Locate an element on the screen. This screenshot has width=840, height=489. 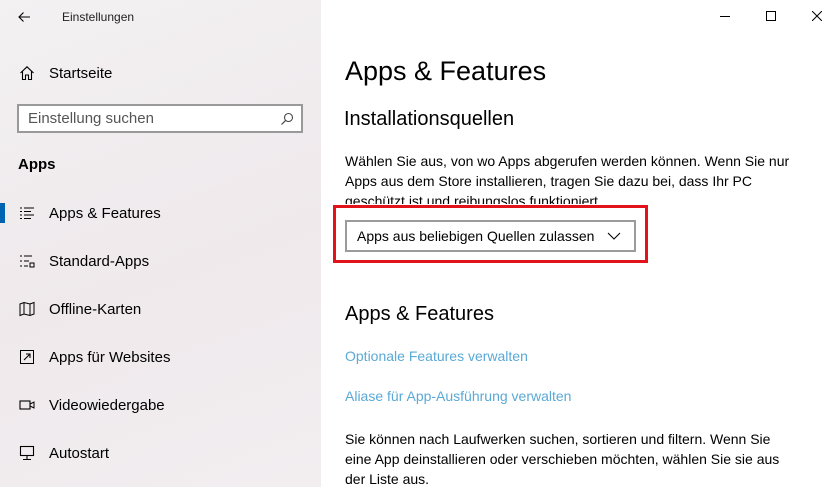
sidebar-item-default-apps: Standard-Apps is located at coordinates (160, 261).